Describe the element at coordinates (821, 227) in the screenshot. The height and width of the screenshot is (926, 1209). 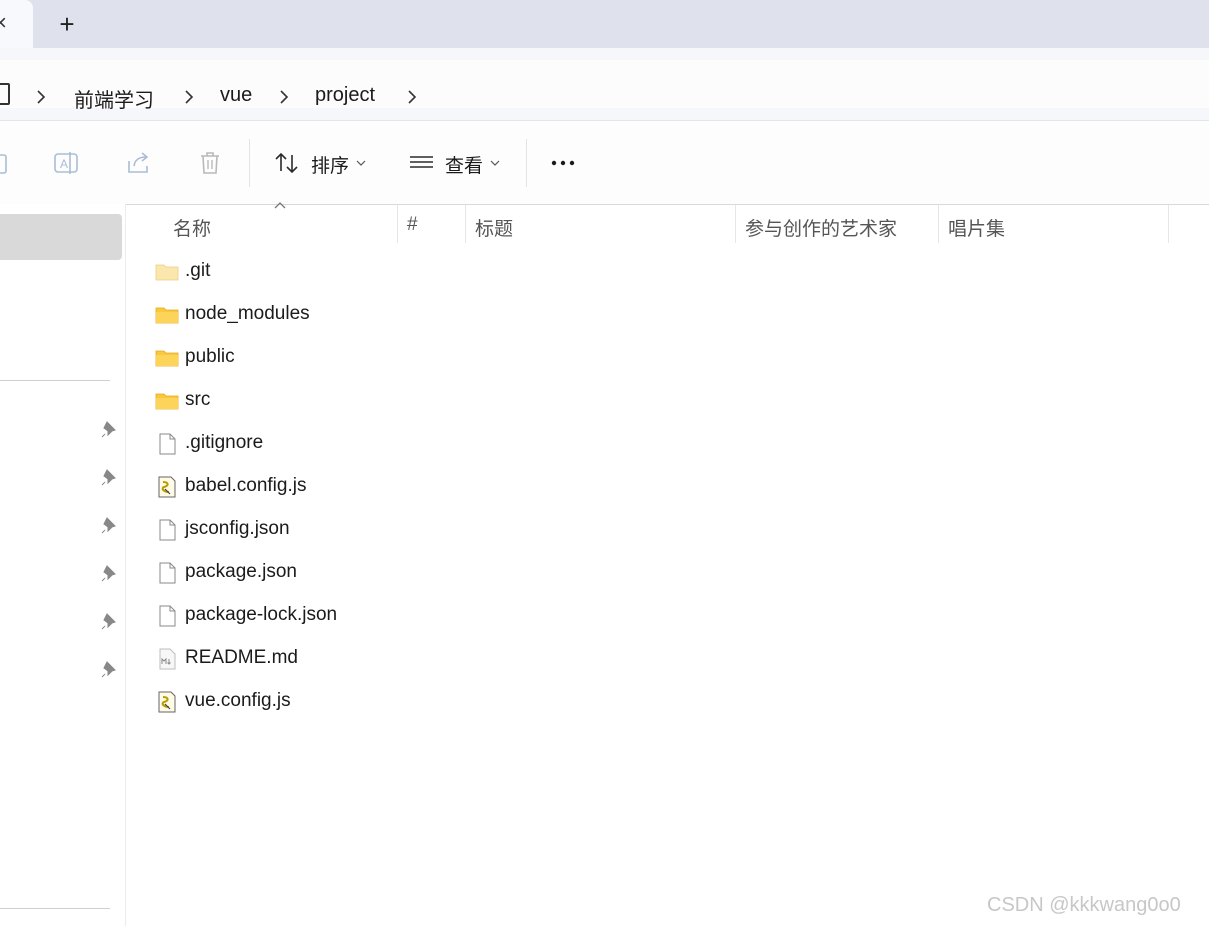
I see `column-header-contributing-artists: 参与创作的艺术家` at that location.